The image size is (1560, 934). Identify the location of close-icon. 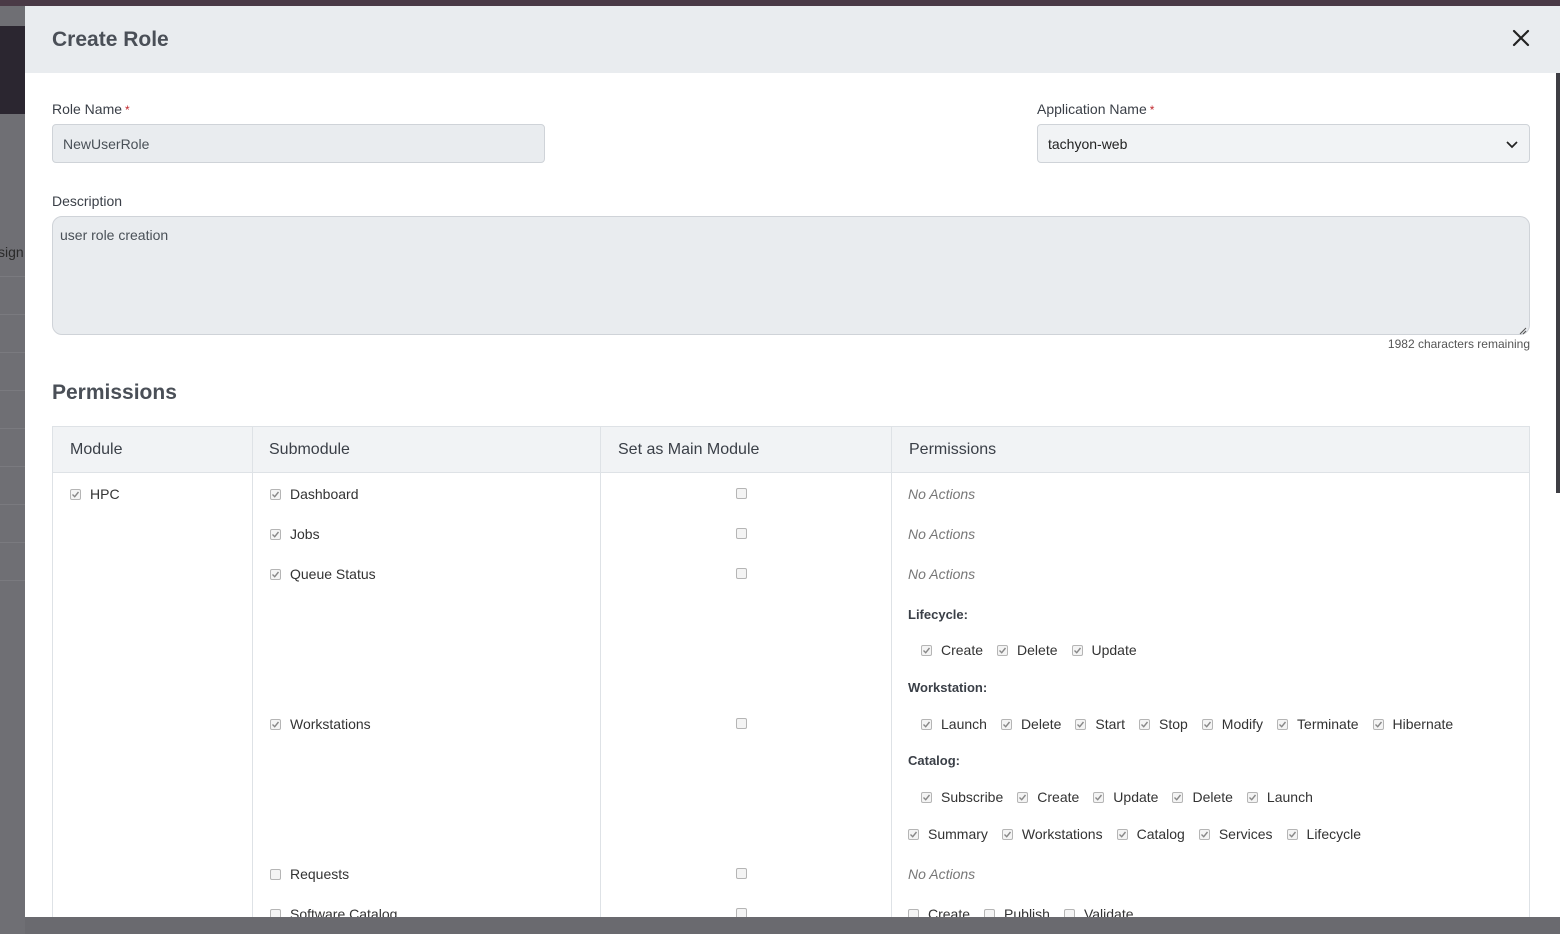
(1521, 38).